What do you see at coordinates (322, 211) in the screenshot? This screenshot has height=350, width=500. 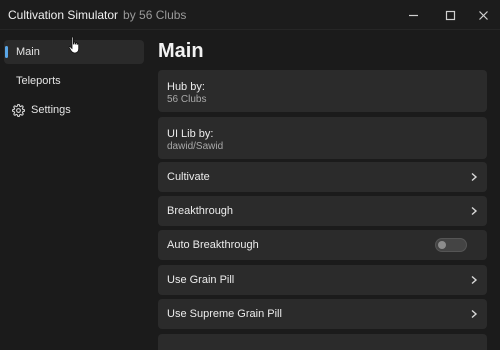 I see `breakthrough-button: Breakthrough` at bounding box center [322, 211].